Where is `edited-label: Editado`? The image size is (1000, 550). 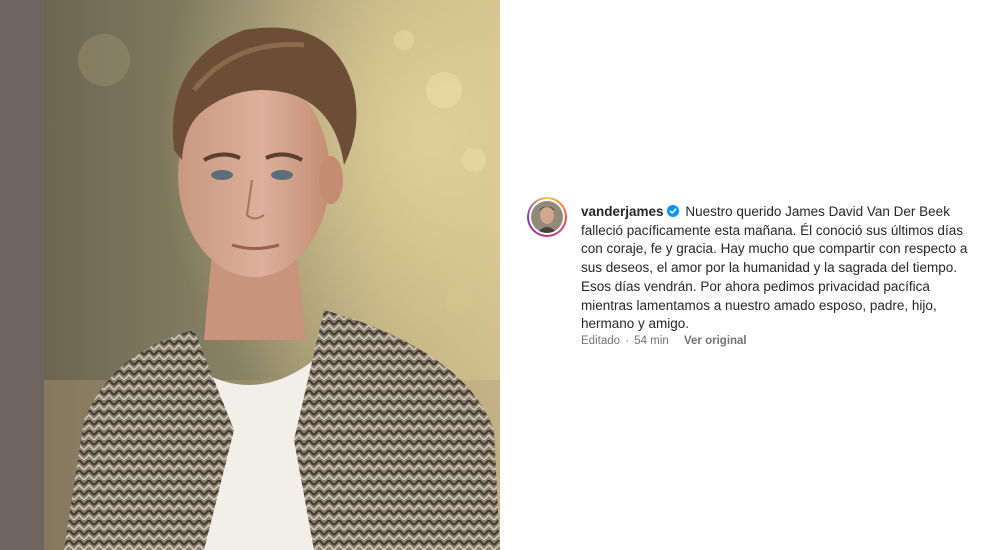
edited-label: Editado is located at coordinates (601, 341).